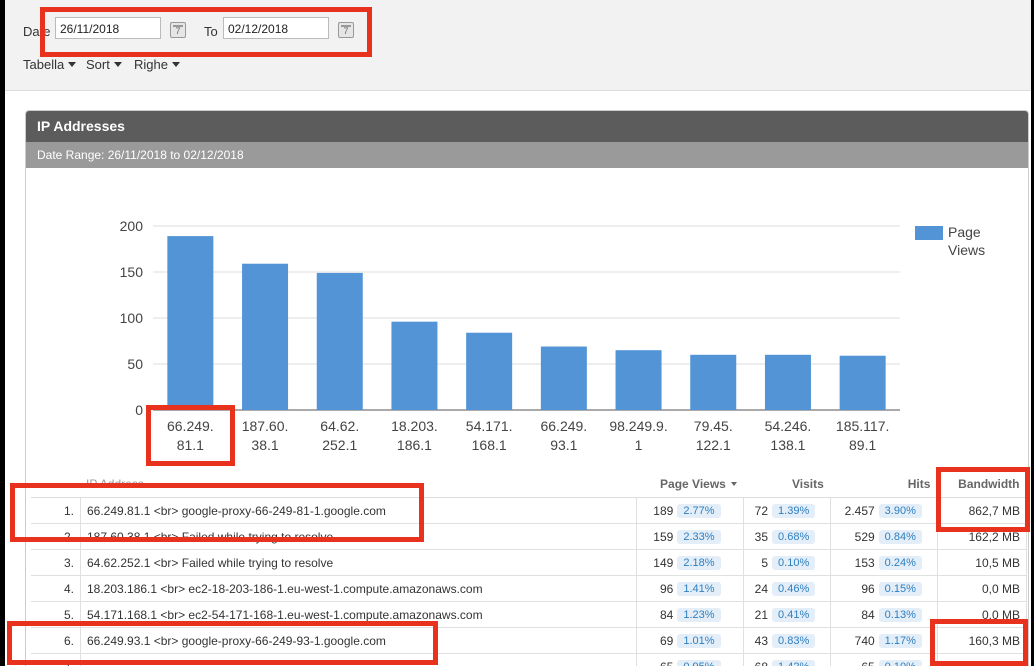 Image resolution: width=1034 pixels, height=666 pixels. Describe the element at coordinates (854, 659) in the screenshot. I see `row-hits: 65` at that location.